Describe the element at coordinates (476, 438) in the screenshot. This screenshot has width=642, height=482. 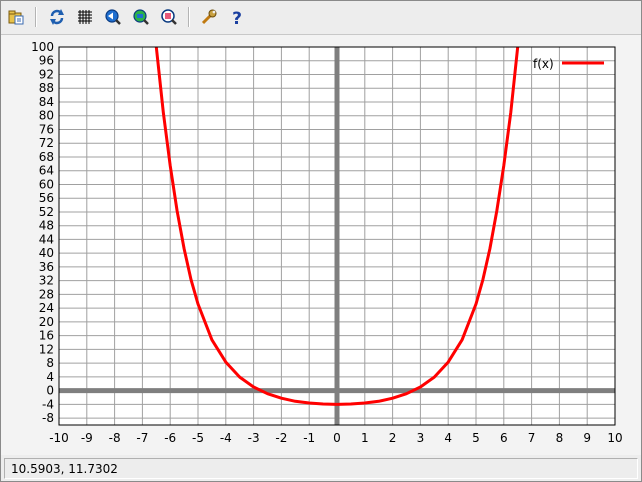
I see `x-tick-label: 5` at that location.